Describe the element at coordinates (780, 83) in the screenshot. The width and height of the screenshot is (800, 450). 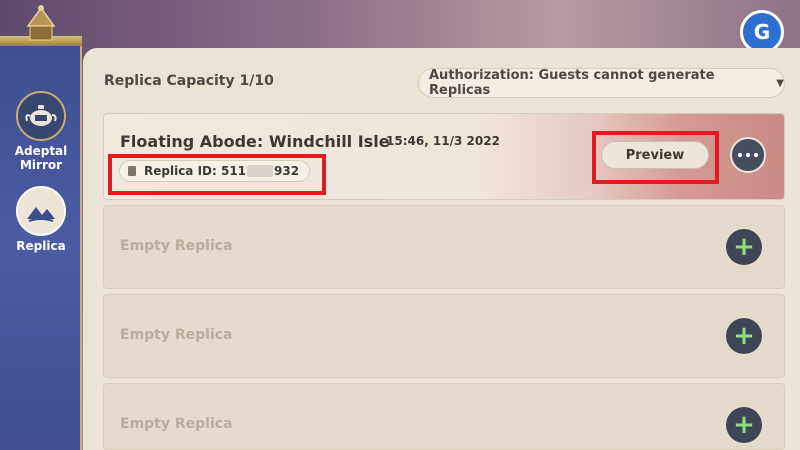
I see `caret-down-icon: ▼` at that location.